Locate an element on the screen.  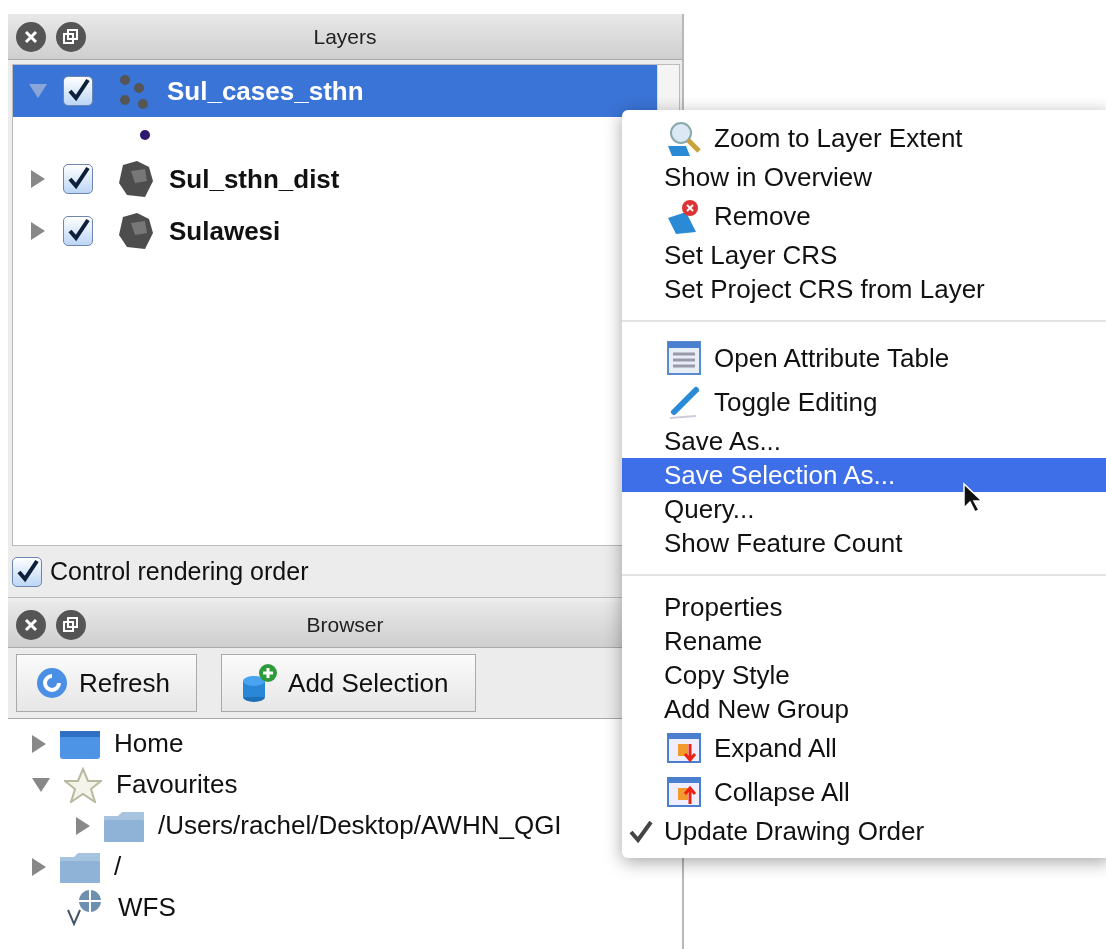
menu-item: Show Feature Count is located at coordinates (864, 543).